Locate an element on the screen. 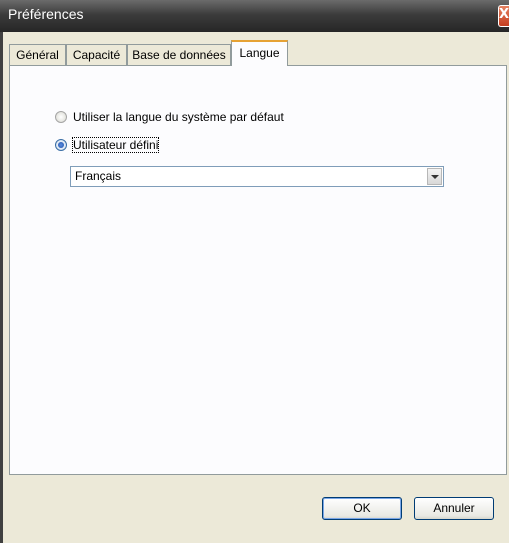 The height and width of the screenshot is (543, 509). language-select: Français is located at coordinates (257, 176).